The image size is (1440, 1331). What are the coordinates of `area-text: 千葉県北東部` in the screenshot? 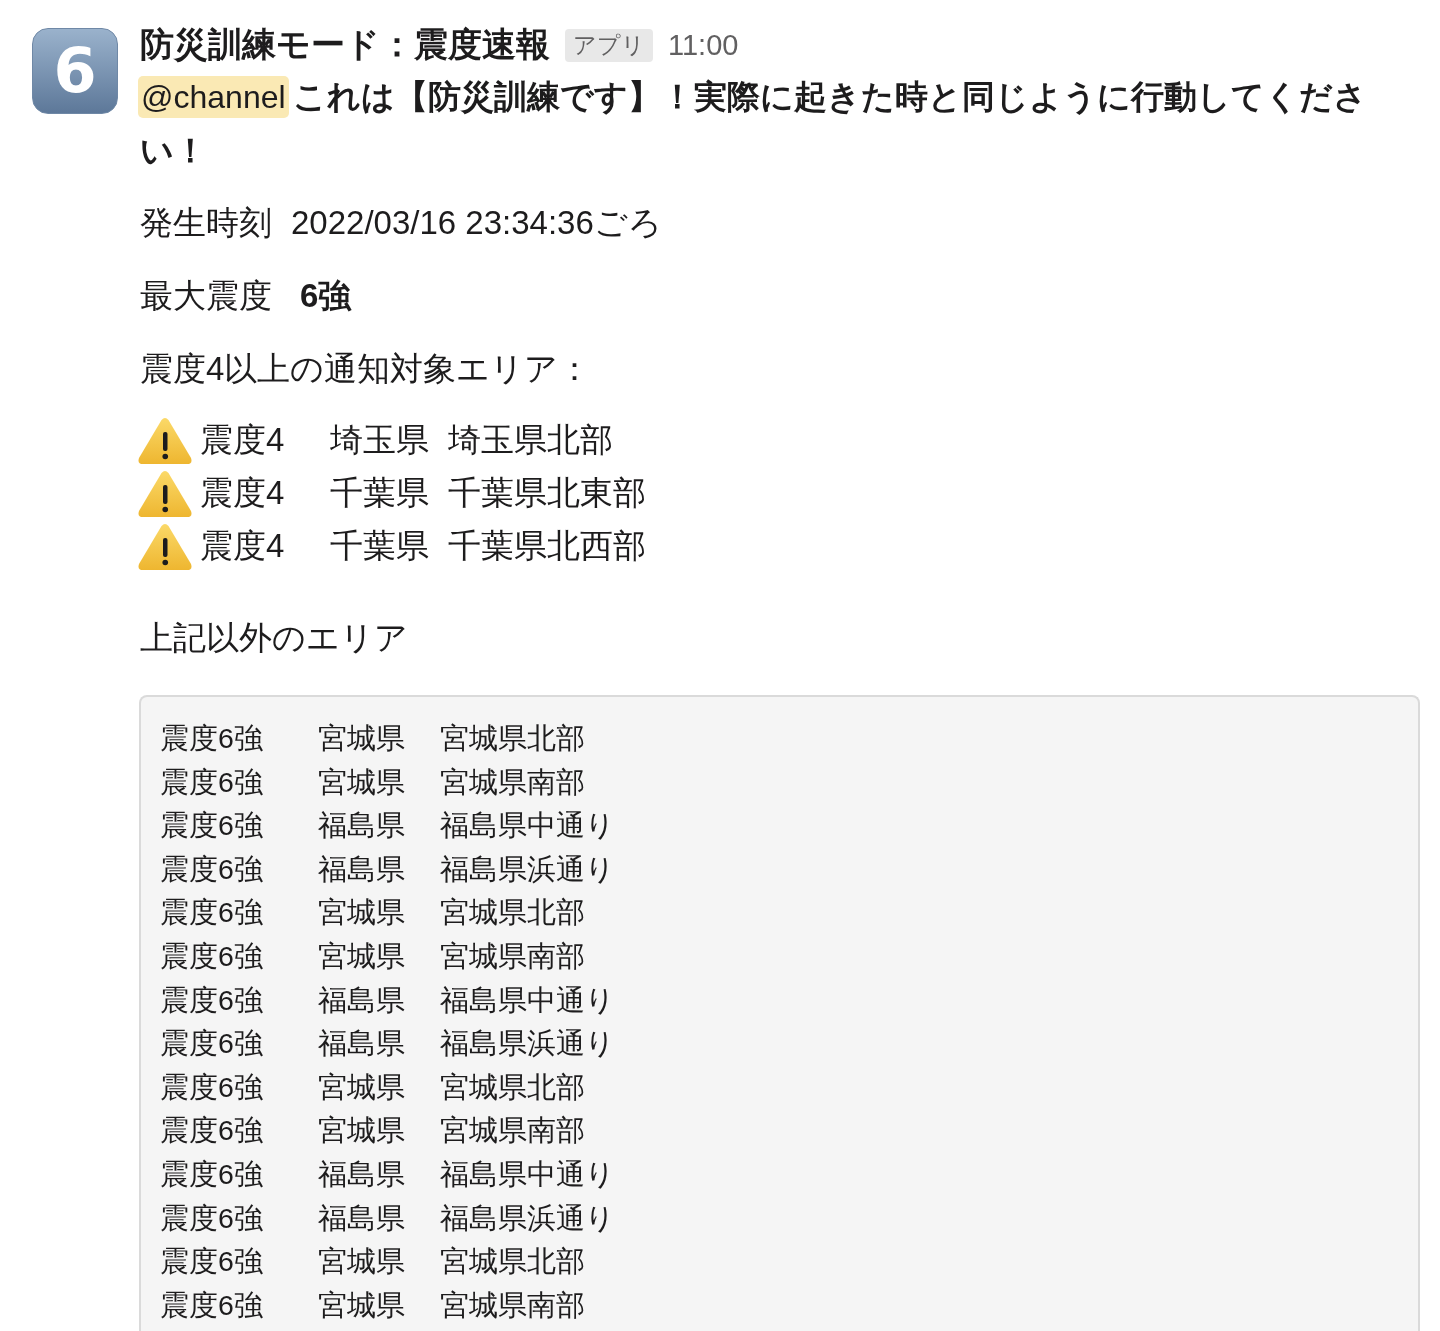 It's located at (547, 493).